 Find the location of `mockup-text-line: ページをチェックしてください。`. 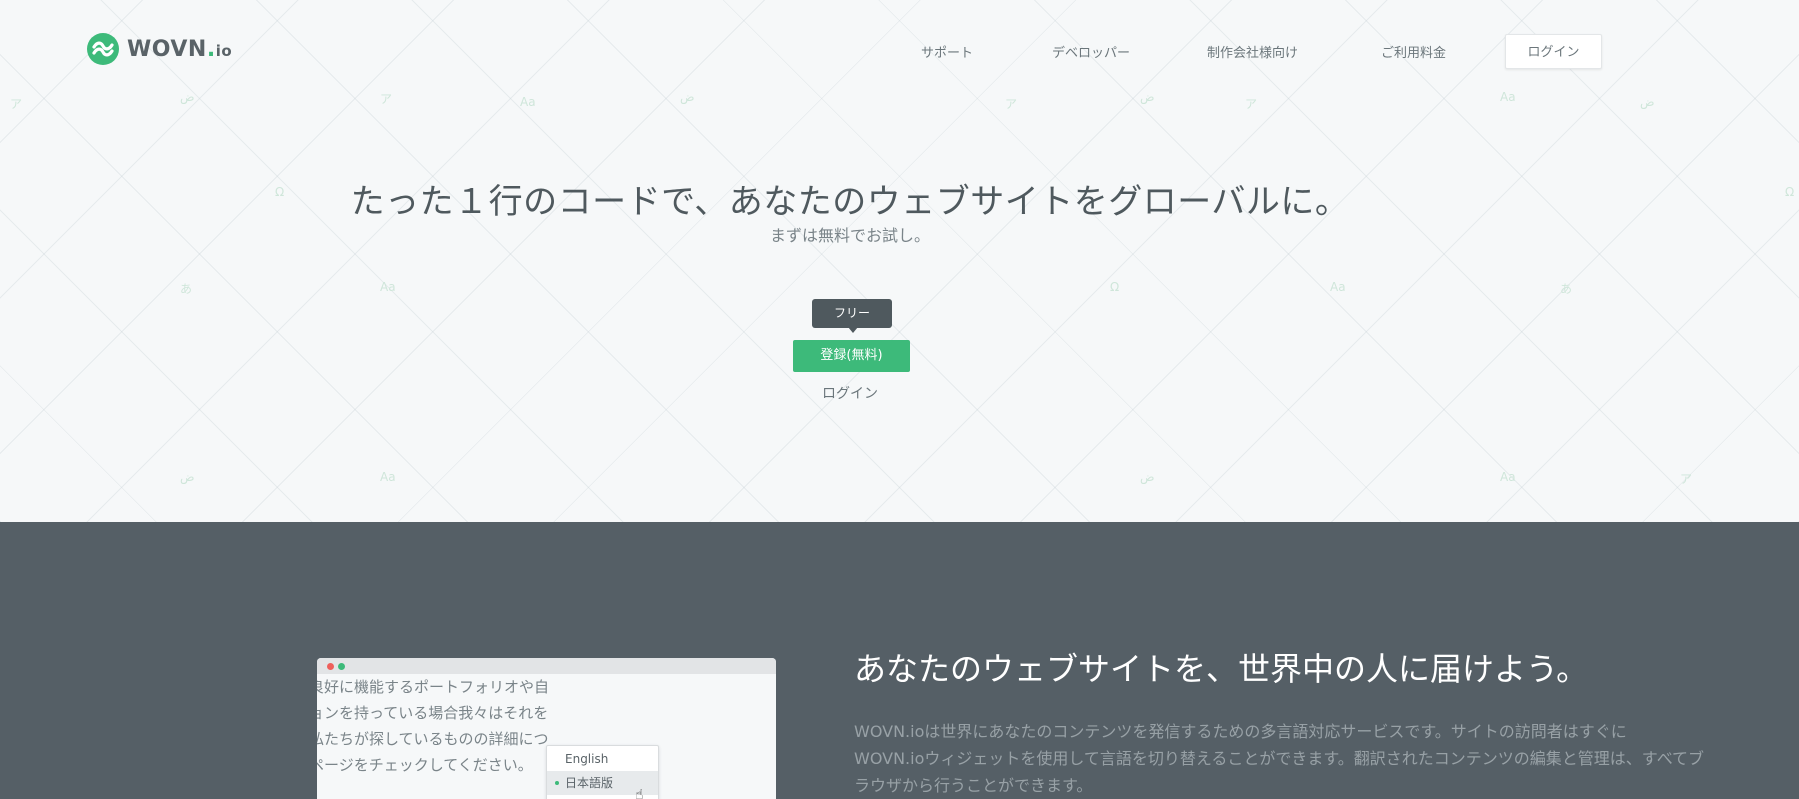

mockup-text-line: ページをチェックしてください。 is located at coordinates (425, 765).